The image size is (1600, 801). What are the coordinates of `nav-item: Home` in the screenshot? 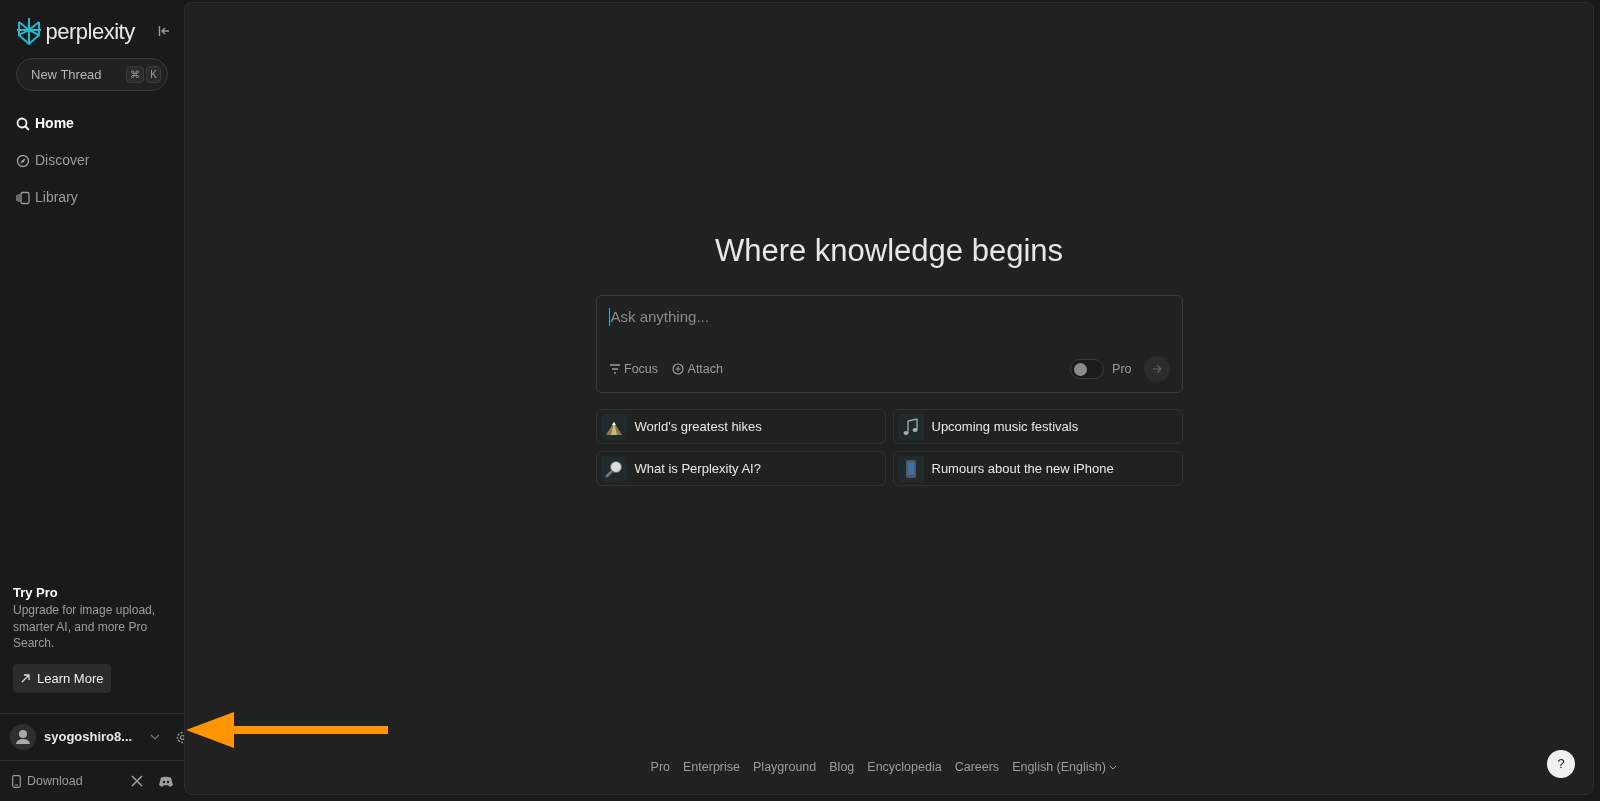 It's located at (92, 123).